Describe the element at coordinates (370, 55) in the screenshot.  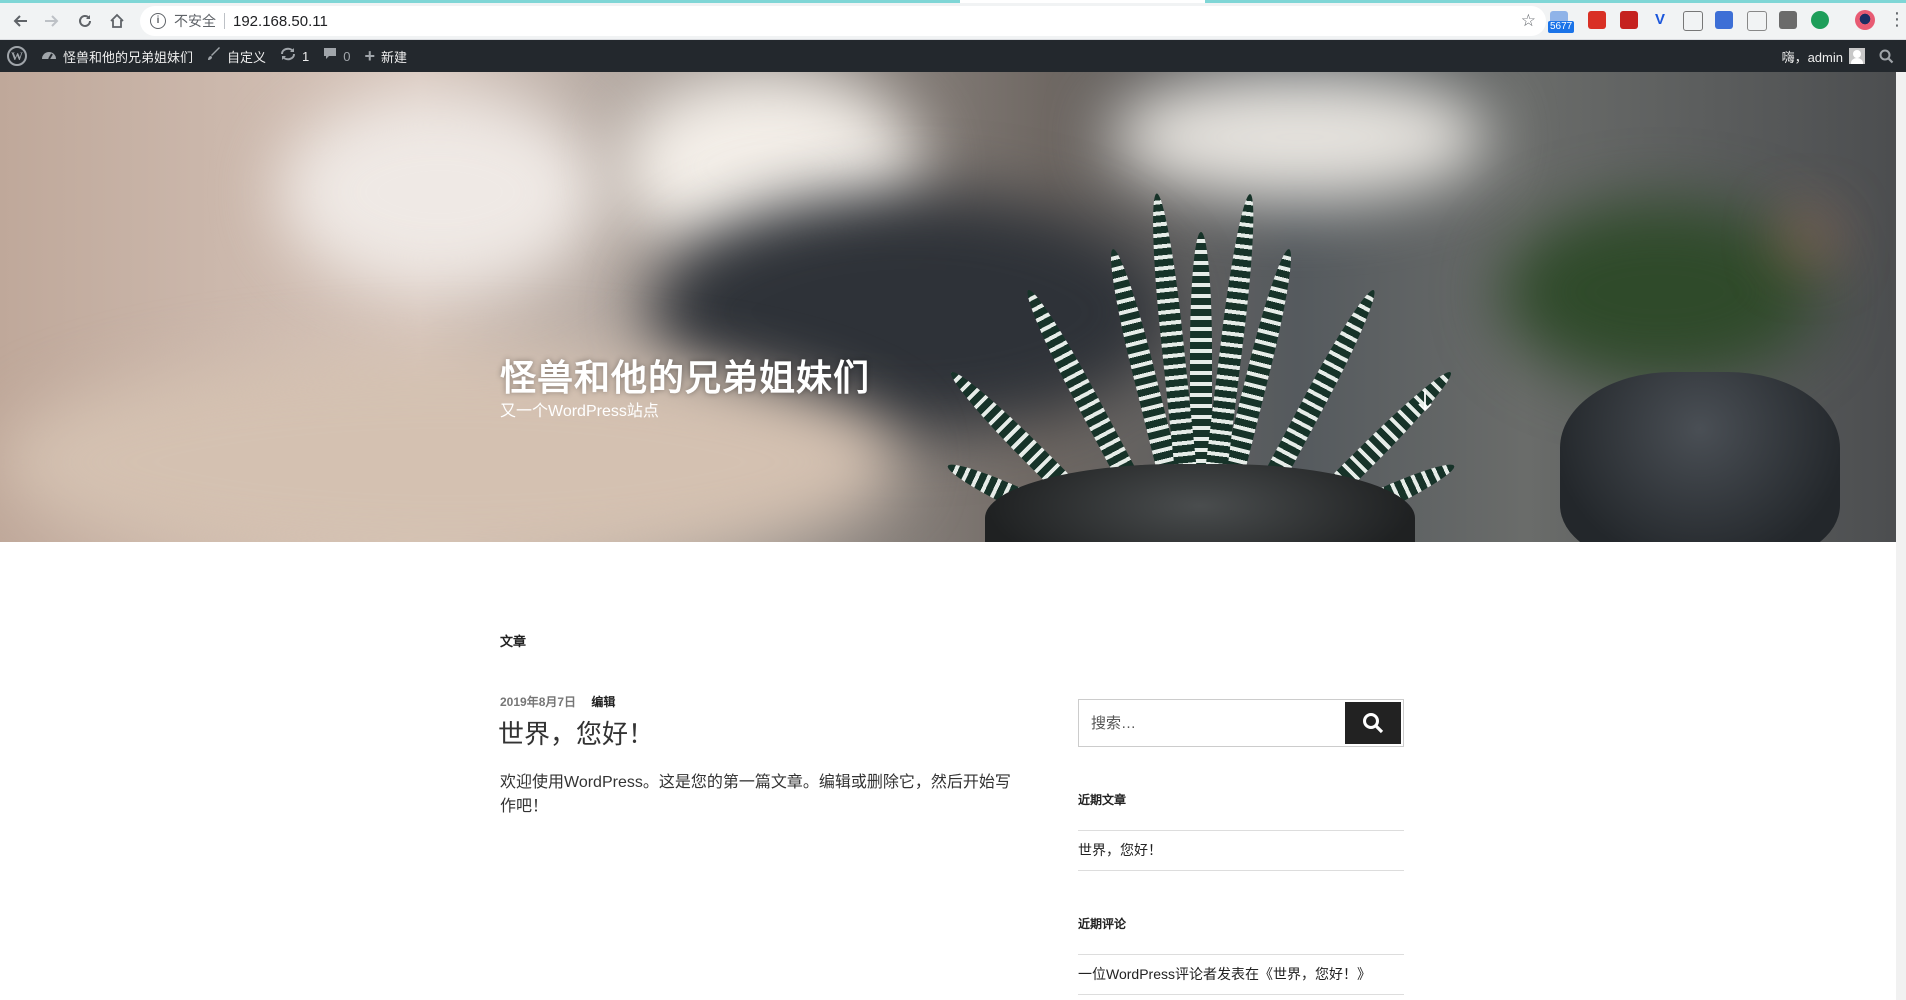
I see `plus-icon: +` at that location.